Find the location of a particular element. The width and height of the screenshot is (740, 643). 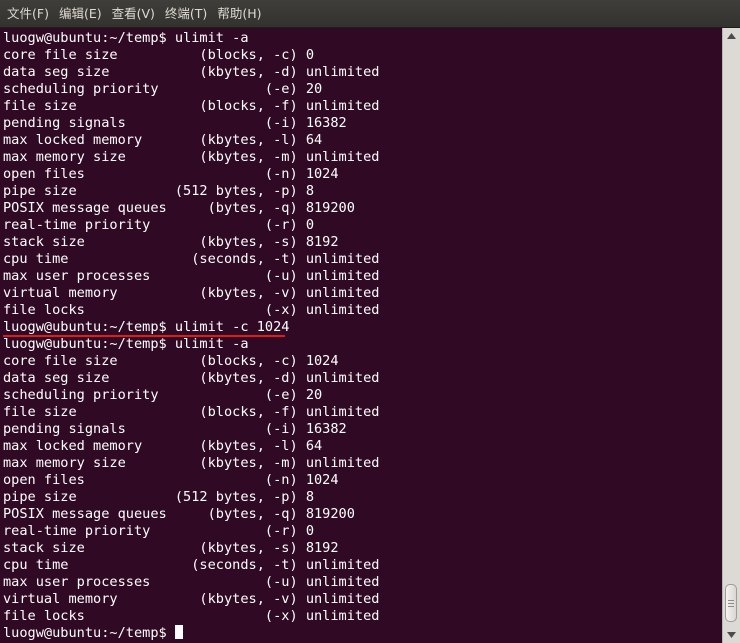

terminal-line-text: luogw@ubuntu:~/temp$ is located at coordinates (85, 633).